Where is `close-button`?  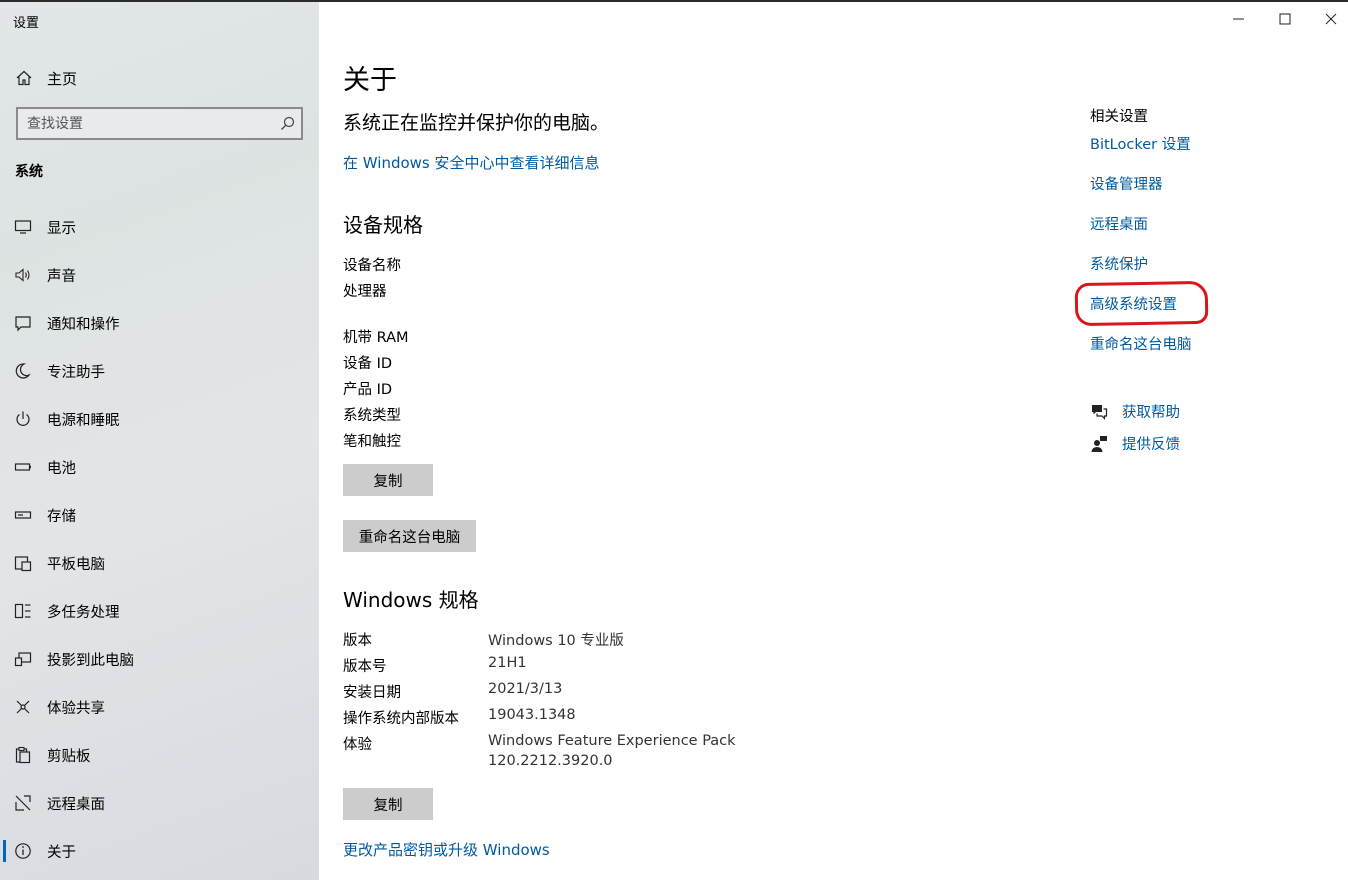 close-button is located at coordinates (1328, 19).